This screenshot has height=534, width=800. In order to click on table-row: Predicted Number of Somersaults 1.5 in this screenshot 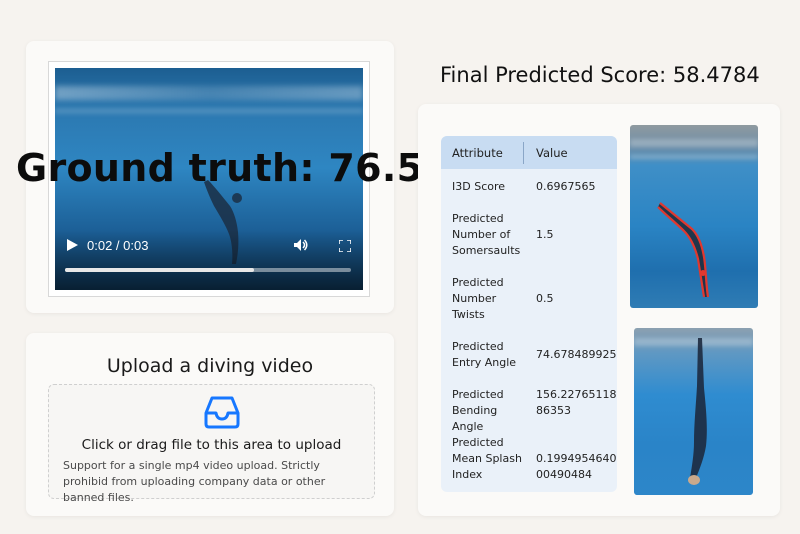, I will do `click(529, 235)`.